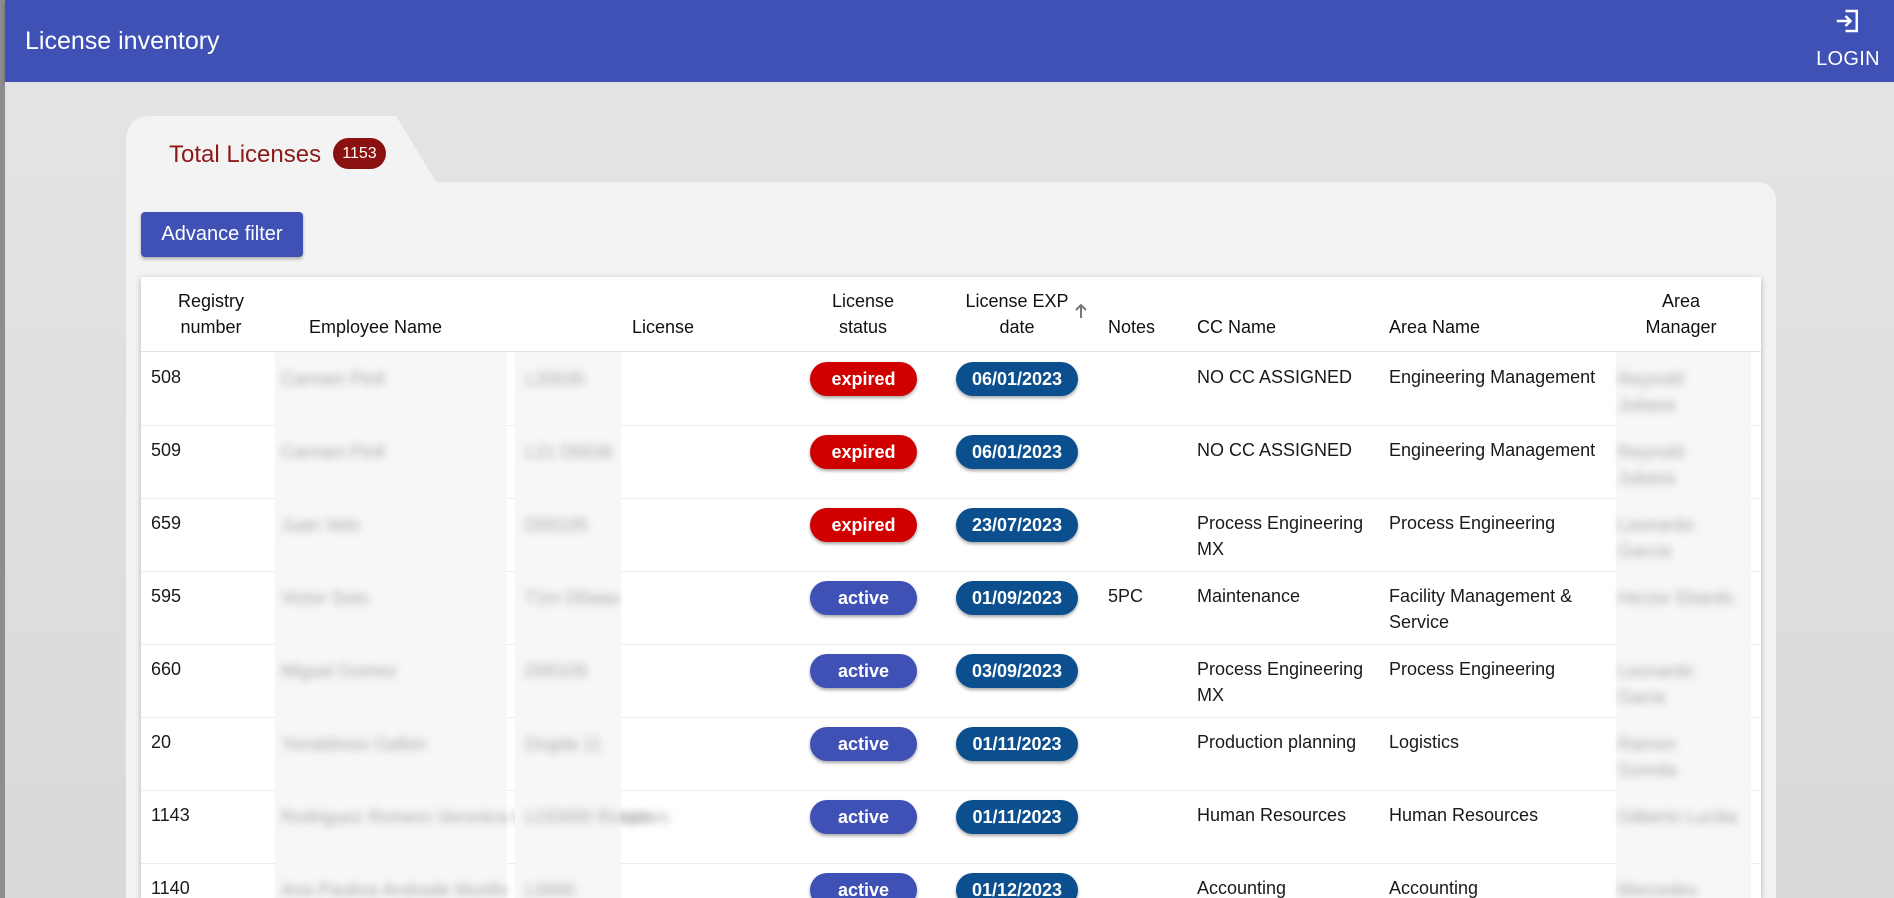  What do you see at coordinates (568, 607) in the screenshot?
I see `license-cell-redacted: T1m D0aaa` at bounding box center [568, 607].